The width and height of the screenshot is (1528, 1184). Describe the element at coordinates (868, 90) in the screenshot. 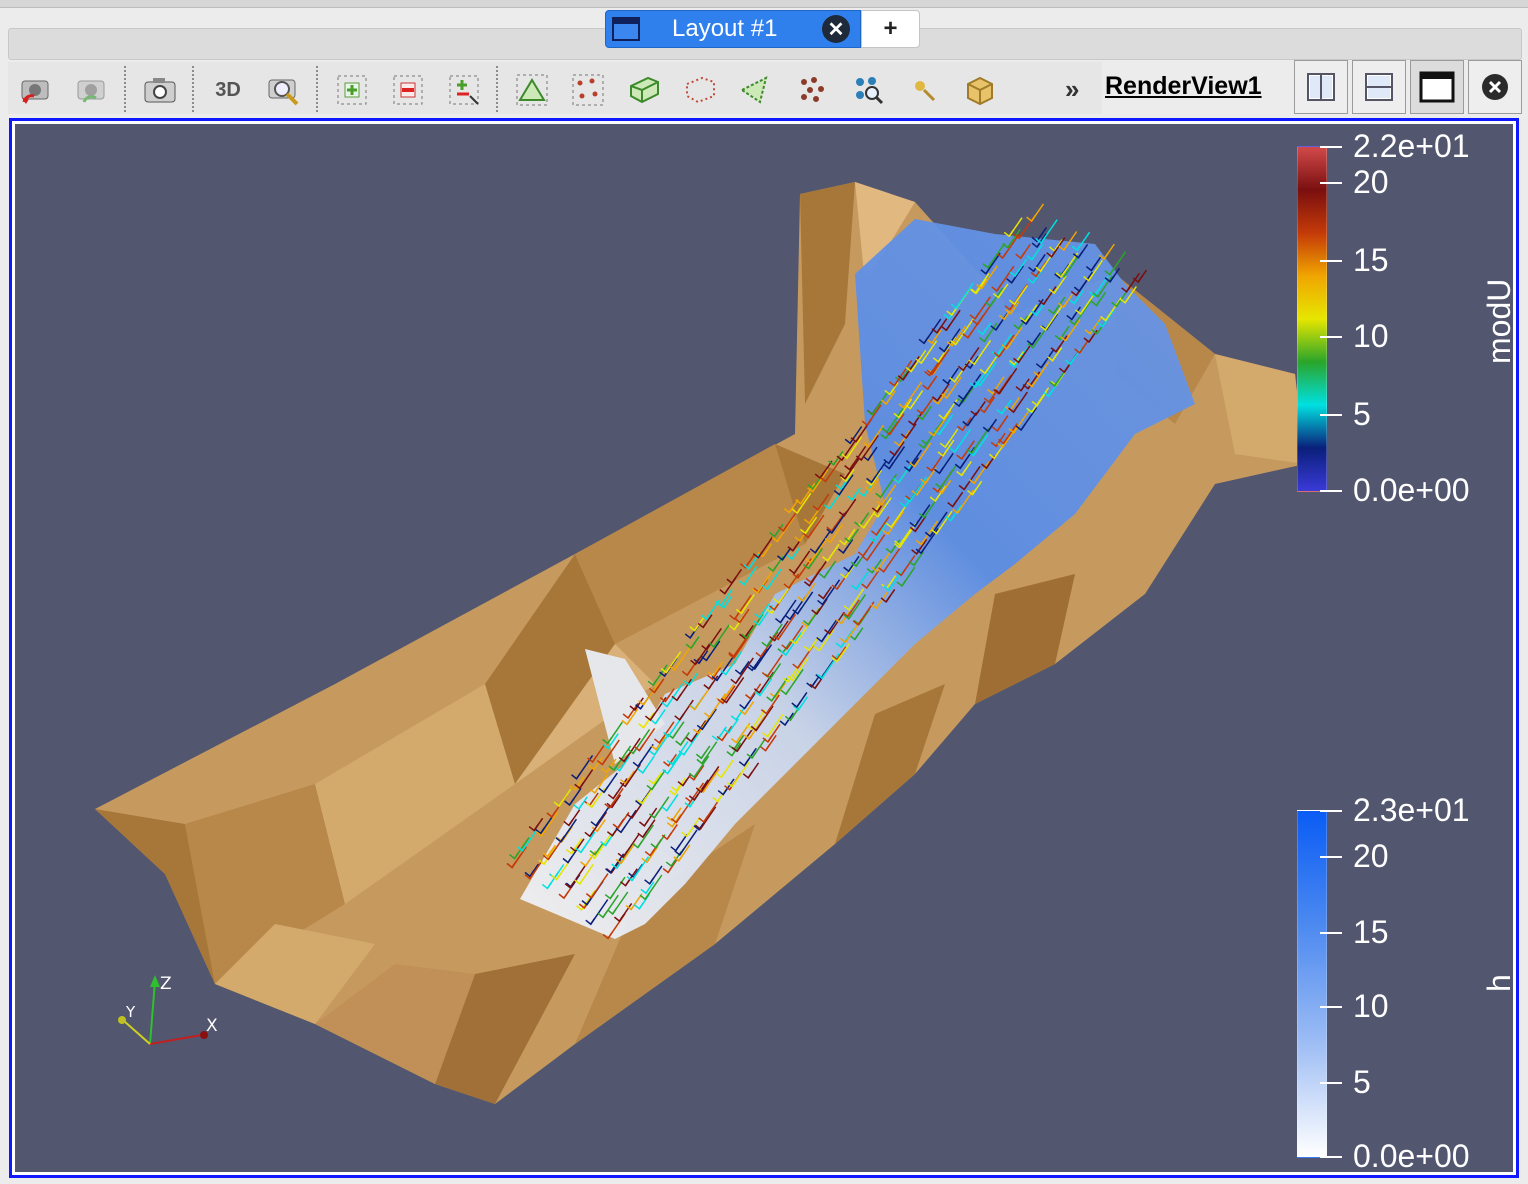

I see `interactive-select-points-icon` at that location.